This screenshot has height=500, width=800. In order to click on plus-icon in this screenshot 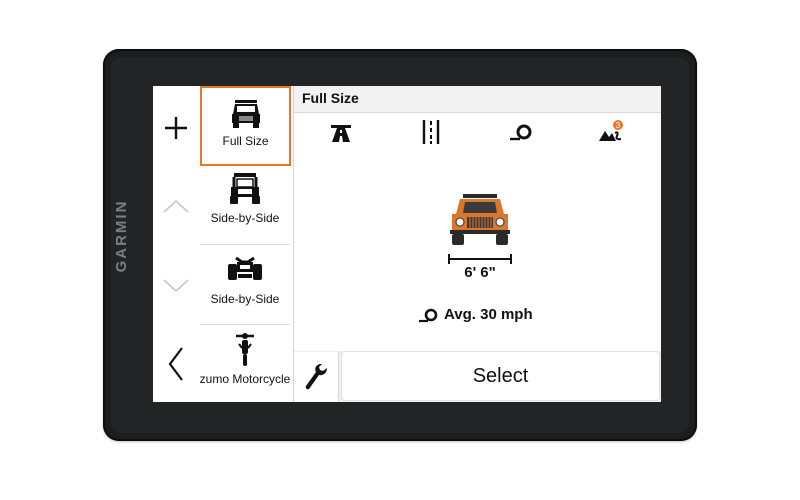, I will do `click(176, 128)`.